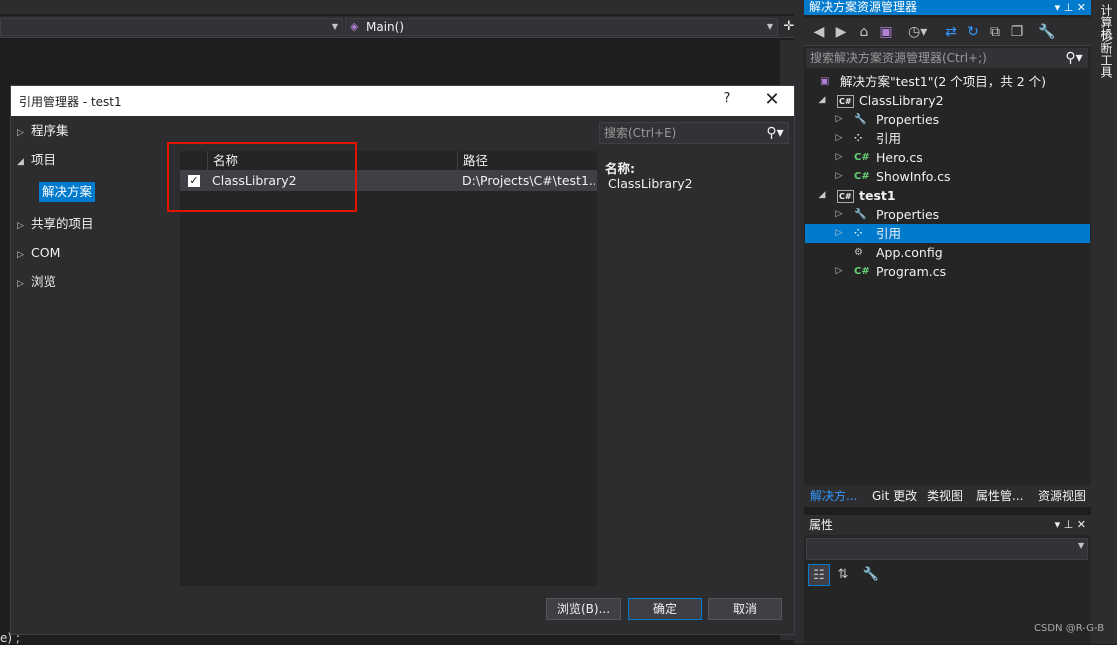 The width and height of the screenshot is (1117, 645). Describe the element at coordinates (727, 101) in the screenshot. I see `help-button: ?` at that location.